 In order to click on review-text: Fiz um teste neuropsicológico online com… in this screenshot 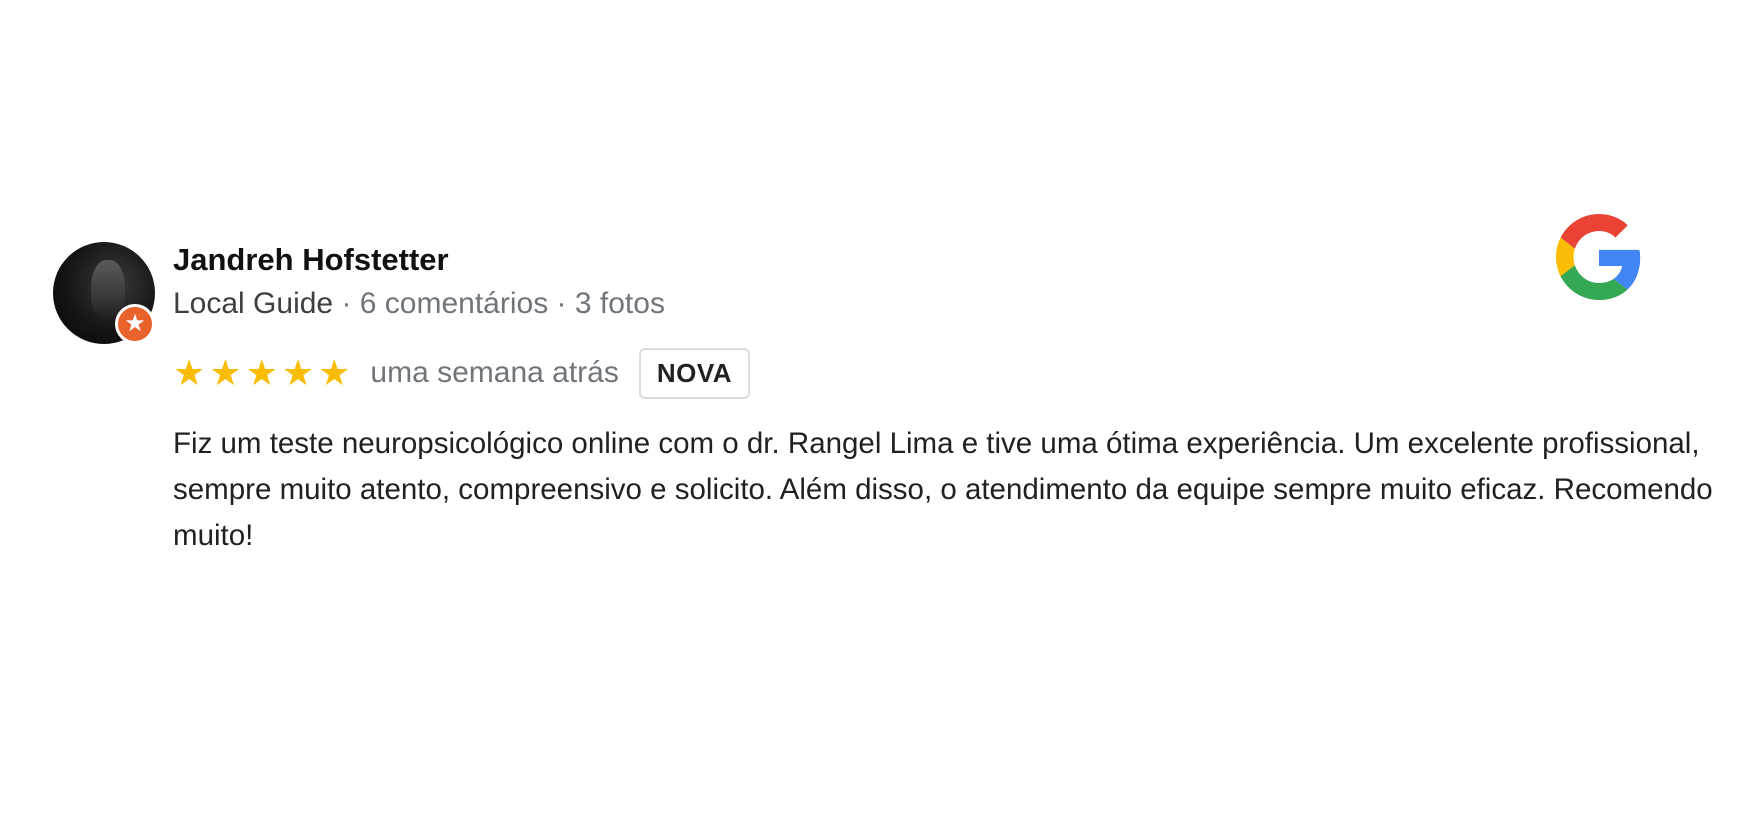, I will do `click(943, 489)`.